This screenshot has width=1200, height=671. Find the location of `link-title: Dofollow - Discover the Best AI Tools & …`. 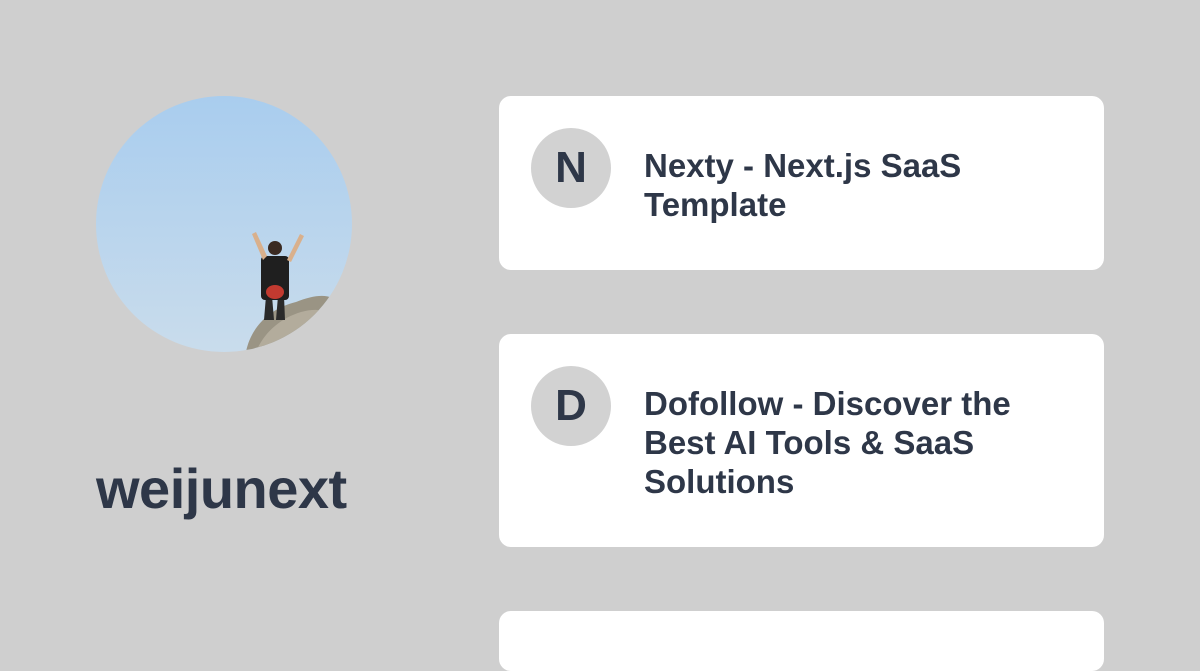

link-title: Dofollow - Discover the Best AI Tools & … is located at coordinates (827, 442).